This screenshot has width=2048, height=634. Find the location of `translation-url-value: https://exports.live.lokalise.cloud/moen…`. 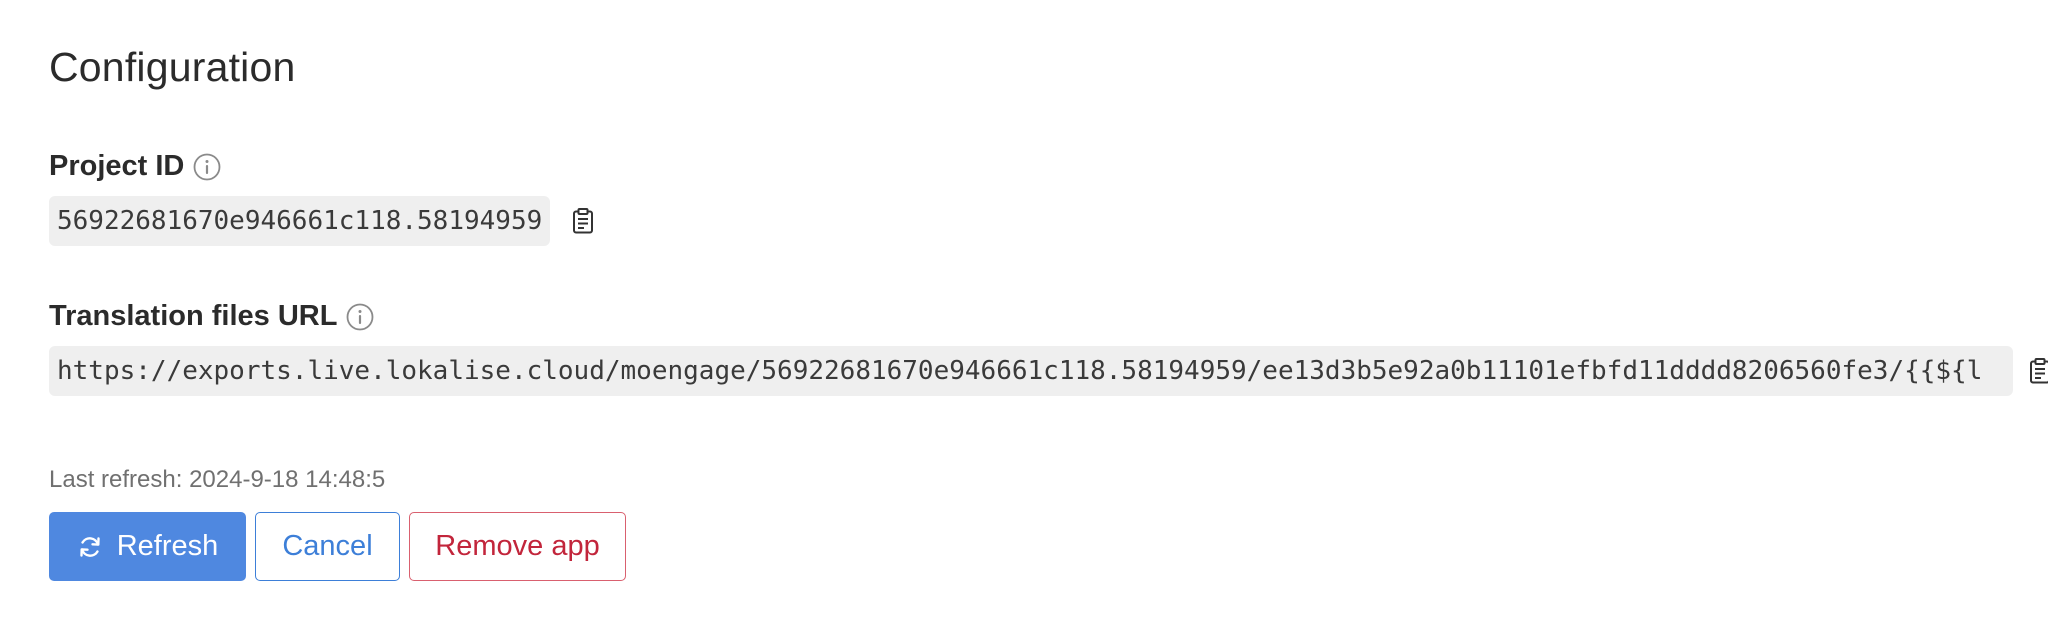

translation-url-value: https://exports.live.lokalise.cloud/moen… is located at coordinates (1031, 371).